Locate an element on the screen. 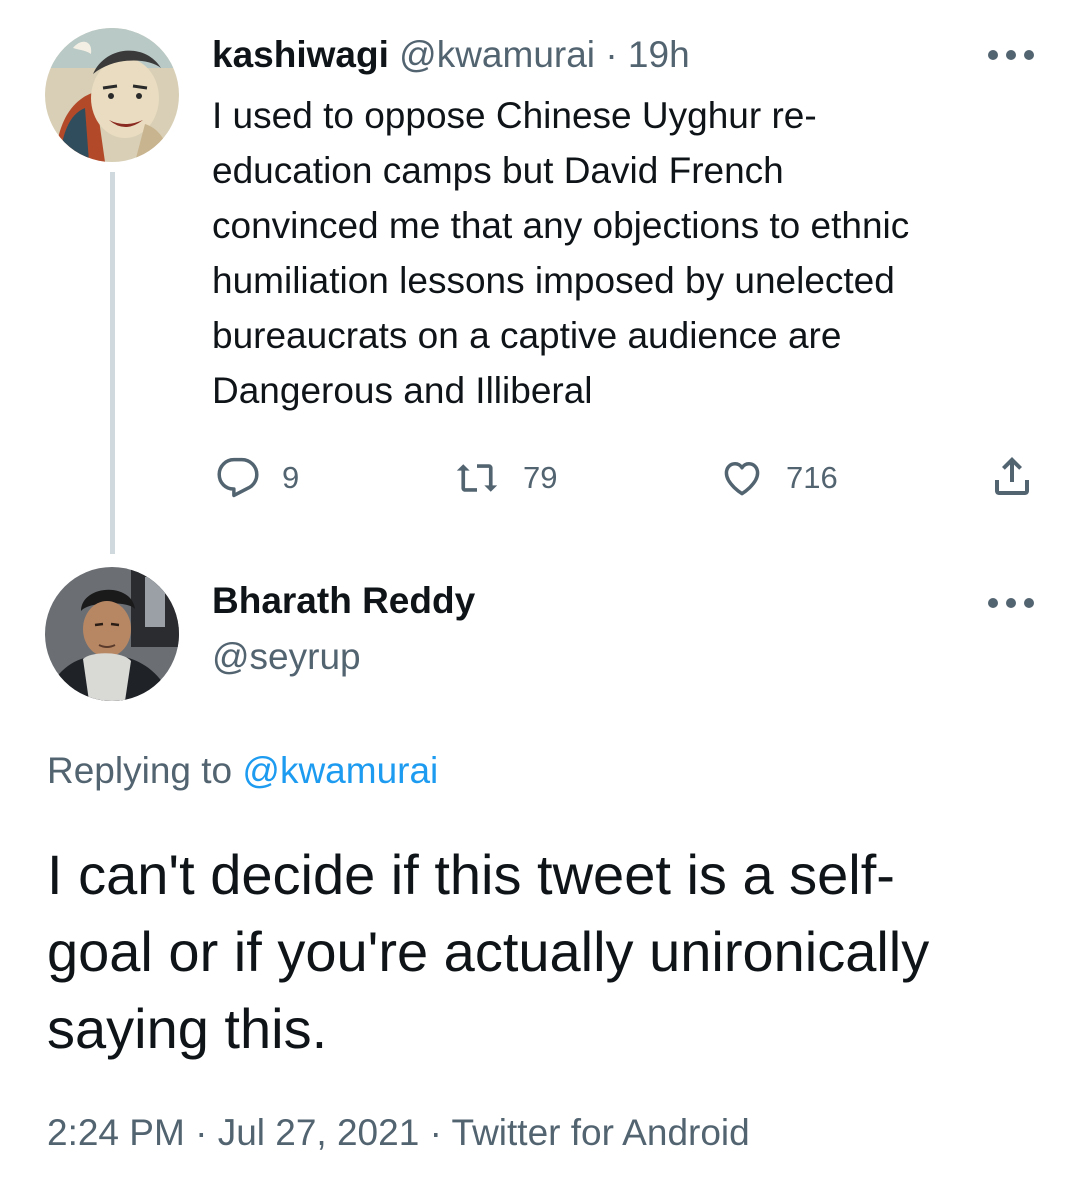  tweet-text-line: education camps but David French is located at coordinates (498, 170).